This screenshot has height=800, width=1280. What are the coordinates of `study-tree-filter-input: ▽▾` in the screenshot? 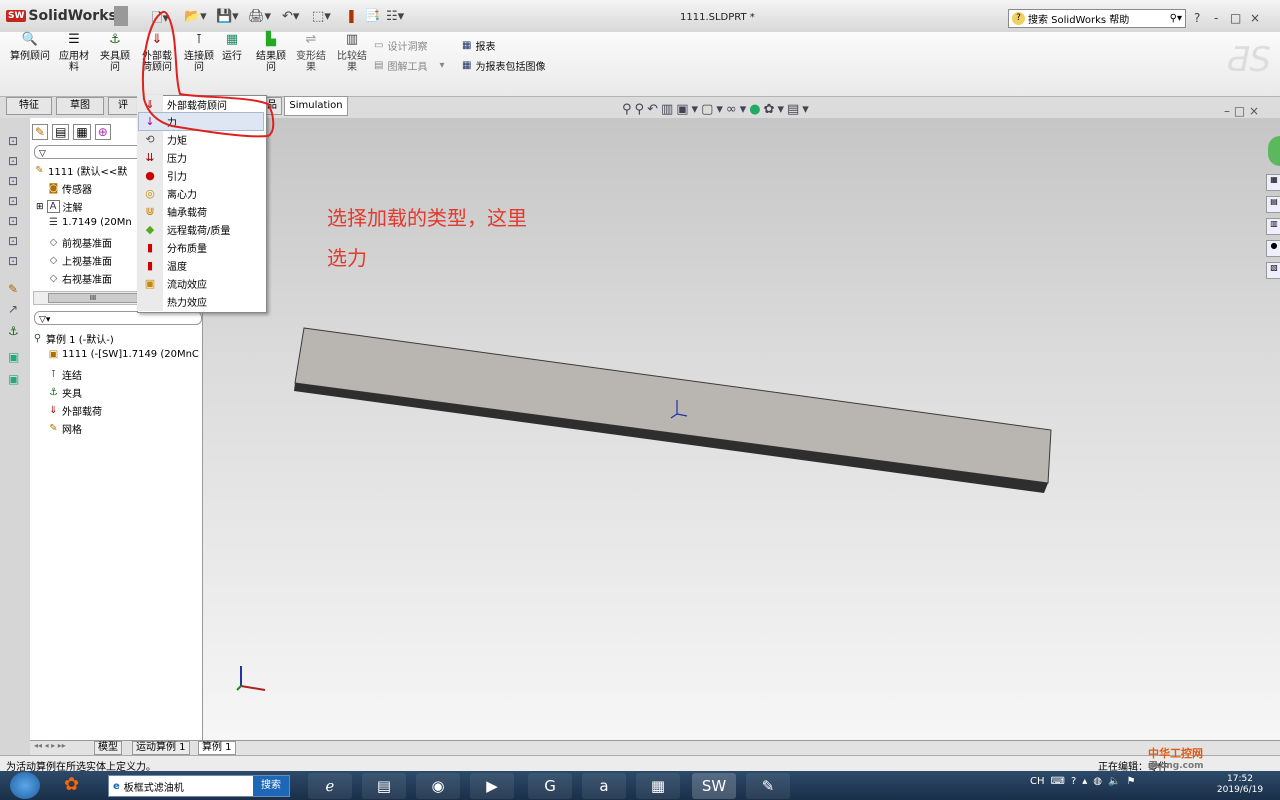 It's located at (118, 318).